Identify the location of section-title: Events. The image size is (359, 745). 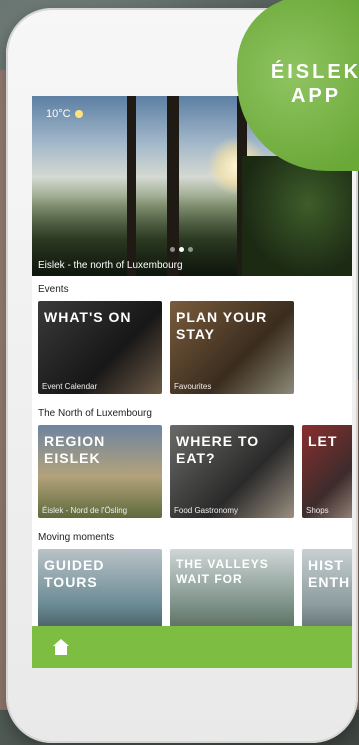
(53, 289).